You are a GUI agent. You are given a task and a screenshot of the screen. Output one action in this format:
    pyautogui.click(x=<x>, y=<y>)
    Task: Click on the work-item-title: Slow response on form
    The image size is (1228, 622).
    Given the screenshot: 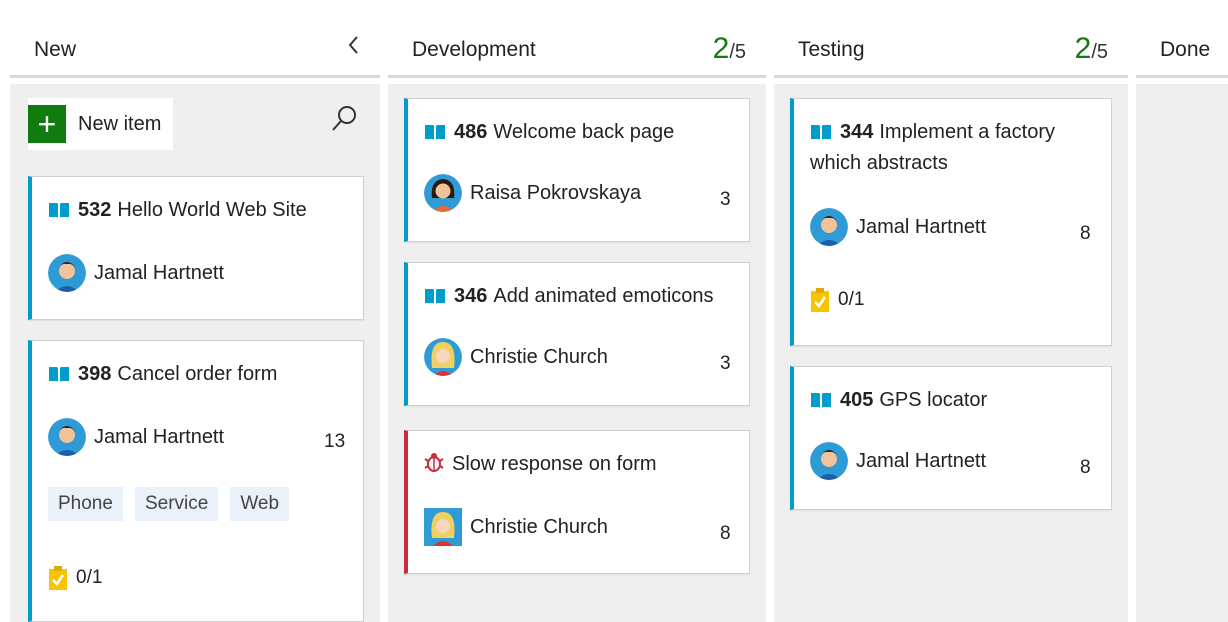 What is the action you would take?
    pyautogui.click(x=554, y=464)
    